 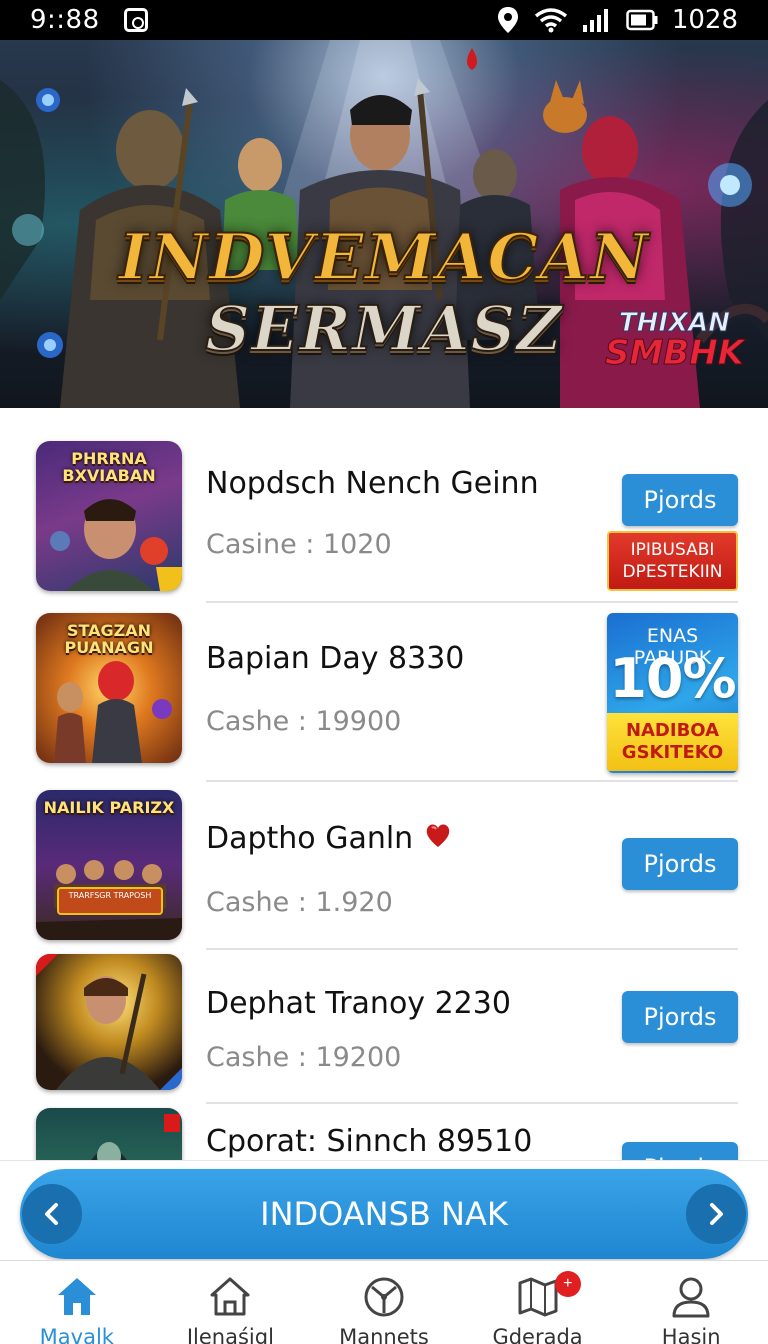 I want to click on promo-badge: IPIBUSABI DPESTEKIIN, so click(x=672, y=561).